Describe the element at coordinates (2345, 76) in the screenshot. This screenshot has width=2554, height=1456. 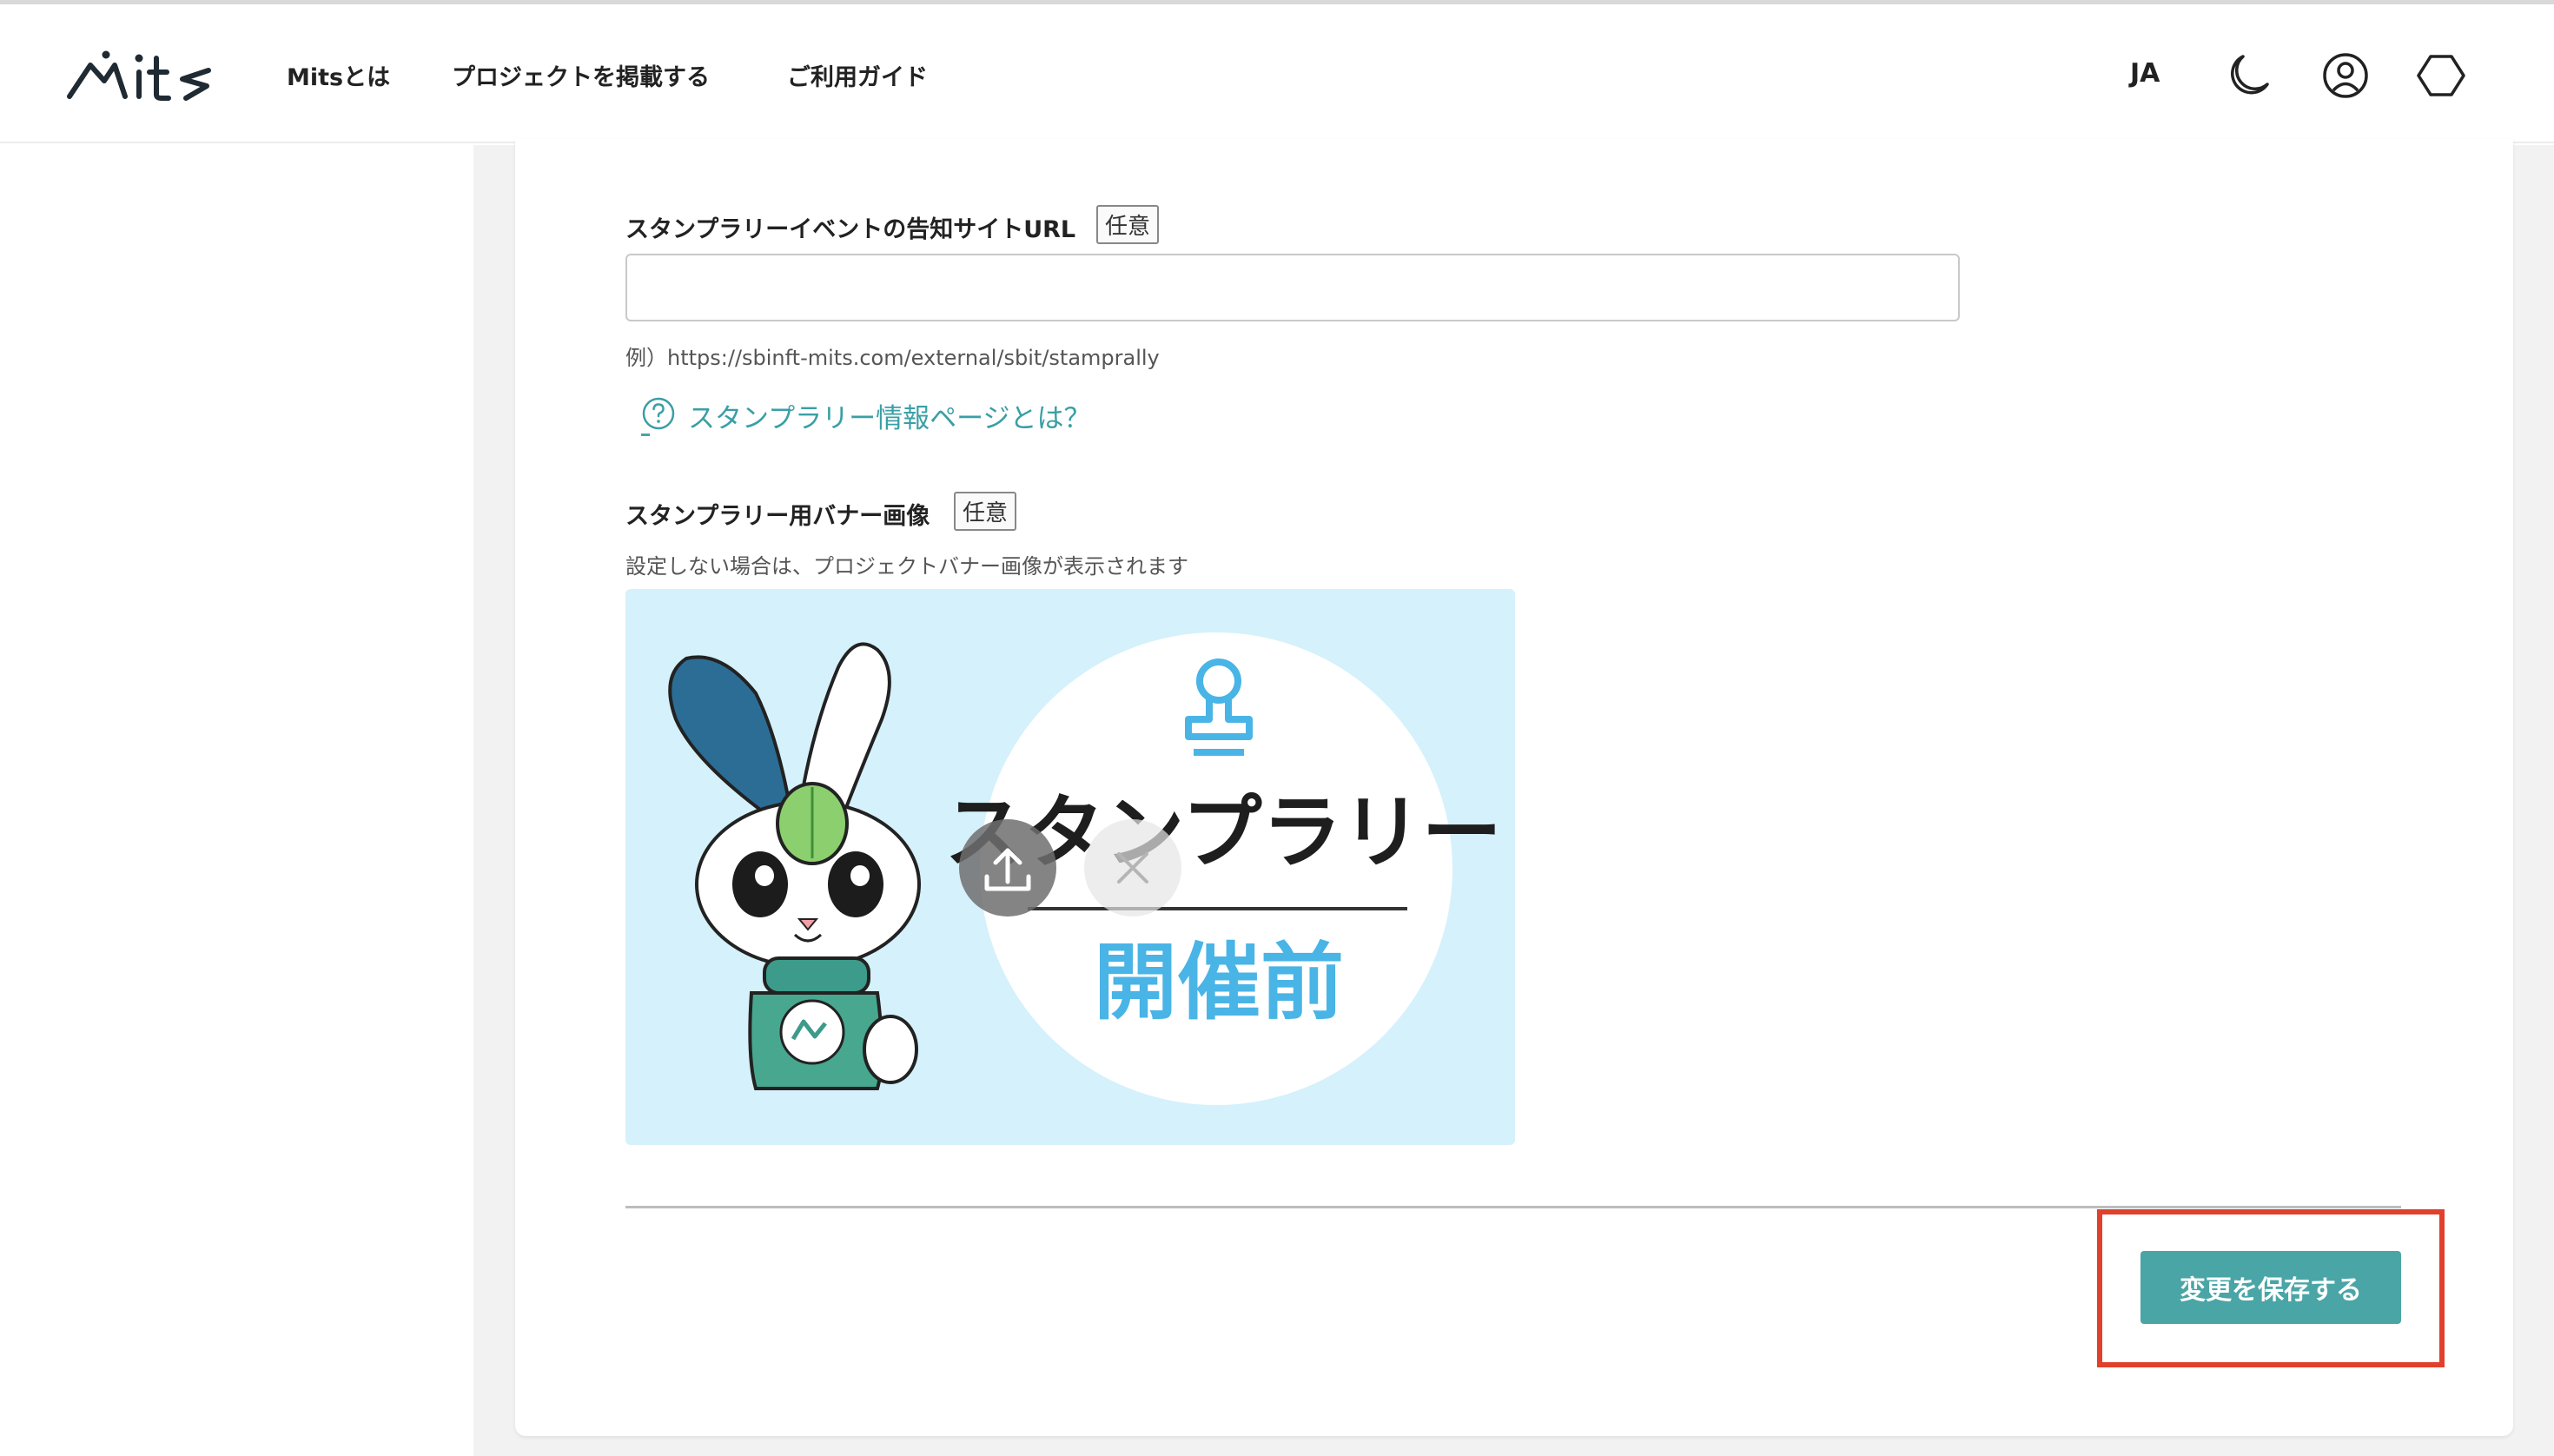
I see `account-circle-icon` at that location.